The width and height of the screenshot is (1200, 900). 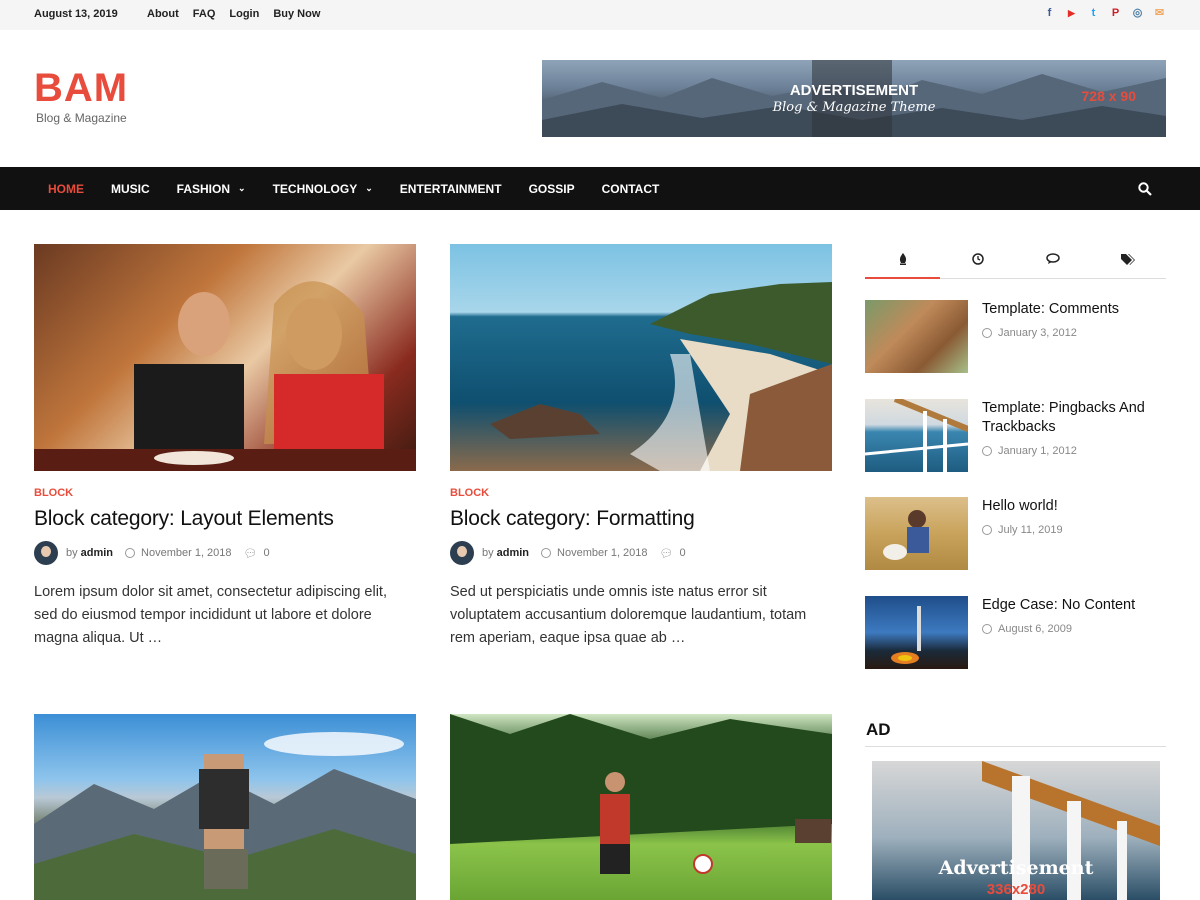 I want to click on top-link-login: Login, so click(x=244, y=14).